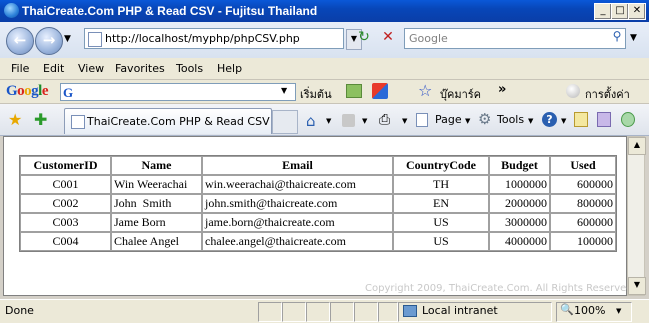 This screenshot has width=649, height=323. Describe the element at coordinates (354, 91) in the screenshot. I see `image-search-icon` at that location.